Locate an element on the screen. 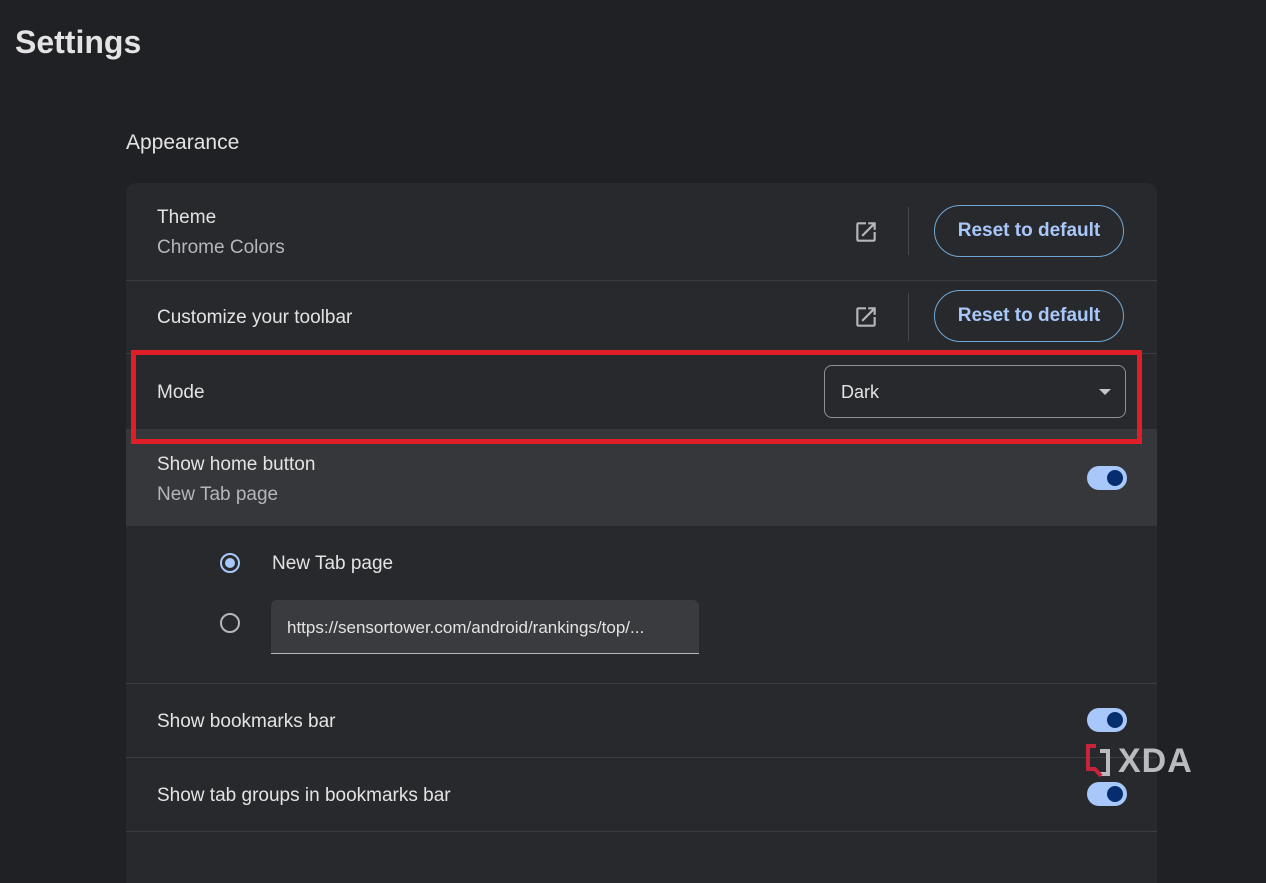  theme-reset-button: Reset to default is located at coordinates (1029, 231).